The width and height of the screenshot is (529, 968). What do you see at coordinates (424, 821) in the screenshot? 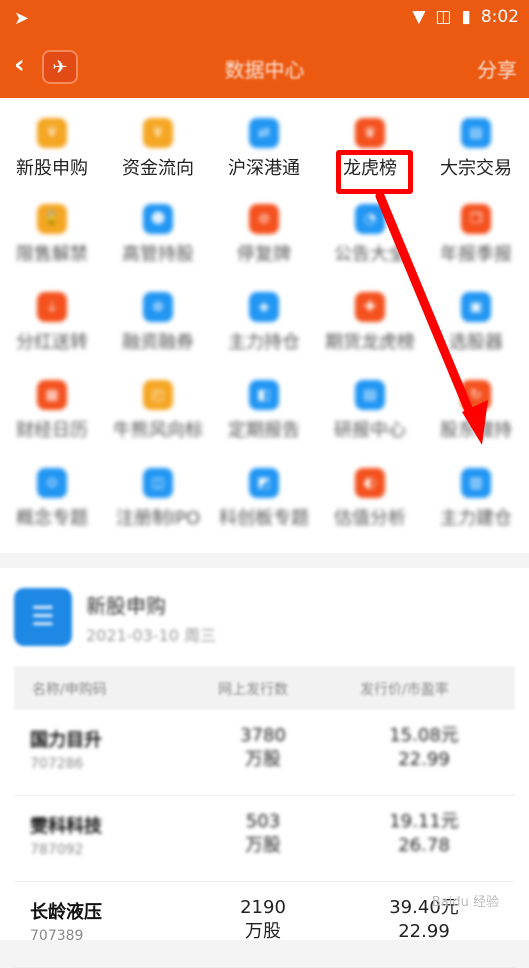
I see `issue-price: 19.11元` at bounding box center [424, 821].